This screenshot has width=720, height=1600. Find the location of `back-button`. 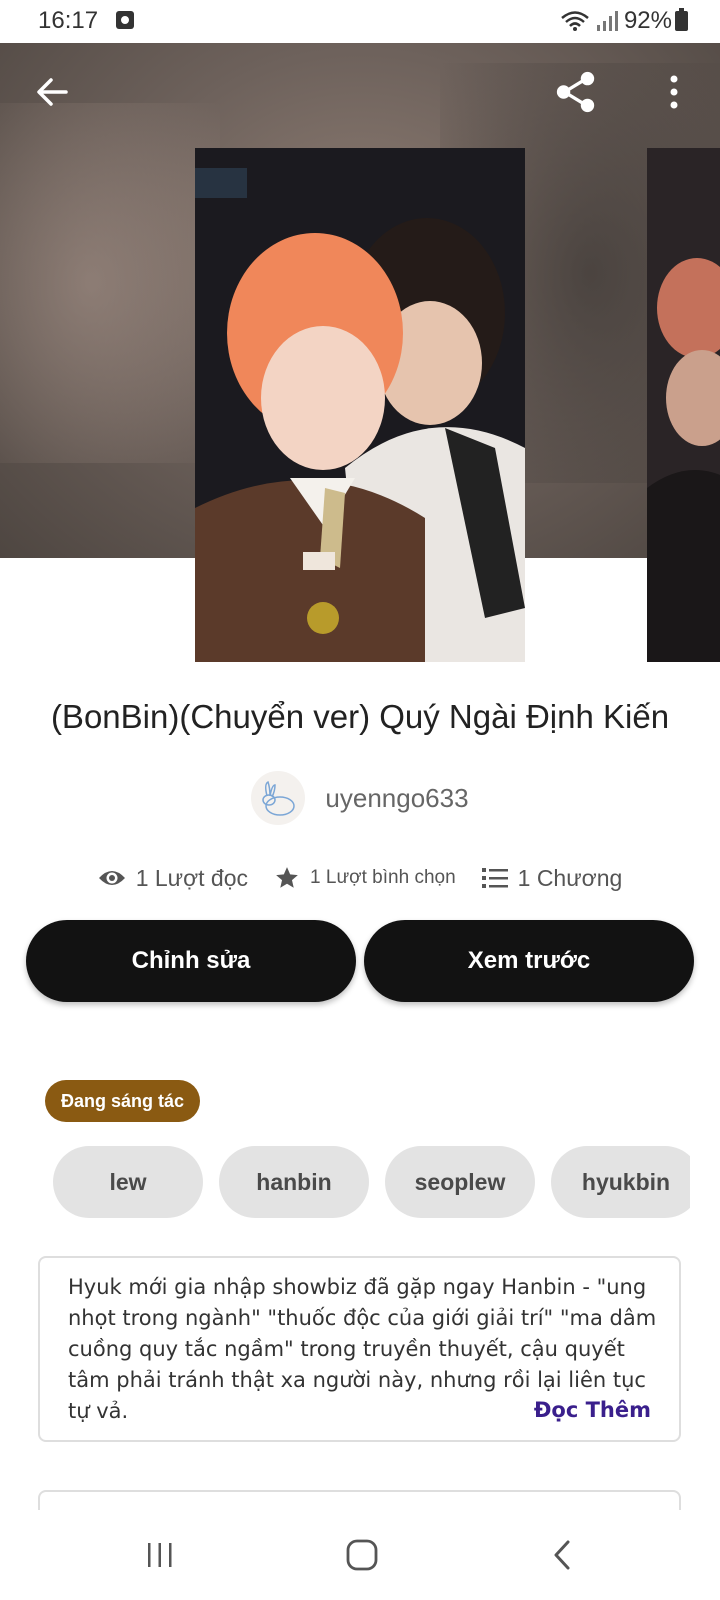

back-button is located at coordinates (52, 92).